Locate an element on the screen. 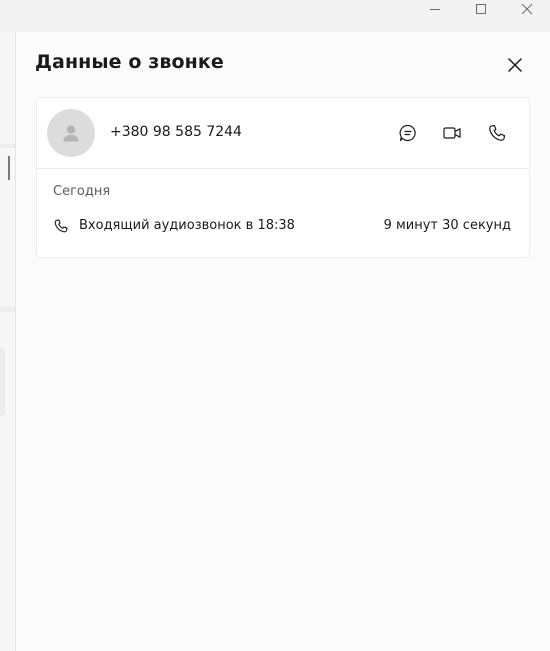 The width and height of the screenshot is (550, 651). call-description: Входящий аудиозвонок в 18:38 is located at coordinates (187, 225).